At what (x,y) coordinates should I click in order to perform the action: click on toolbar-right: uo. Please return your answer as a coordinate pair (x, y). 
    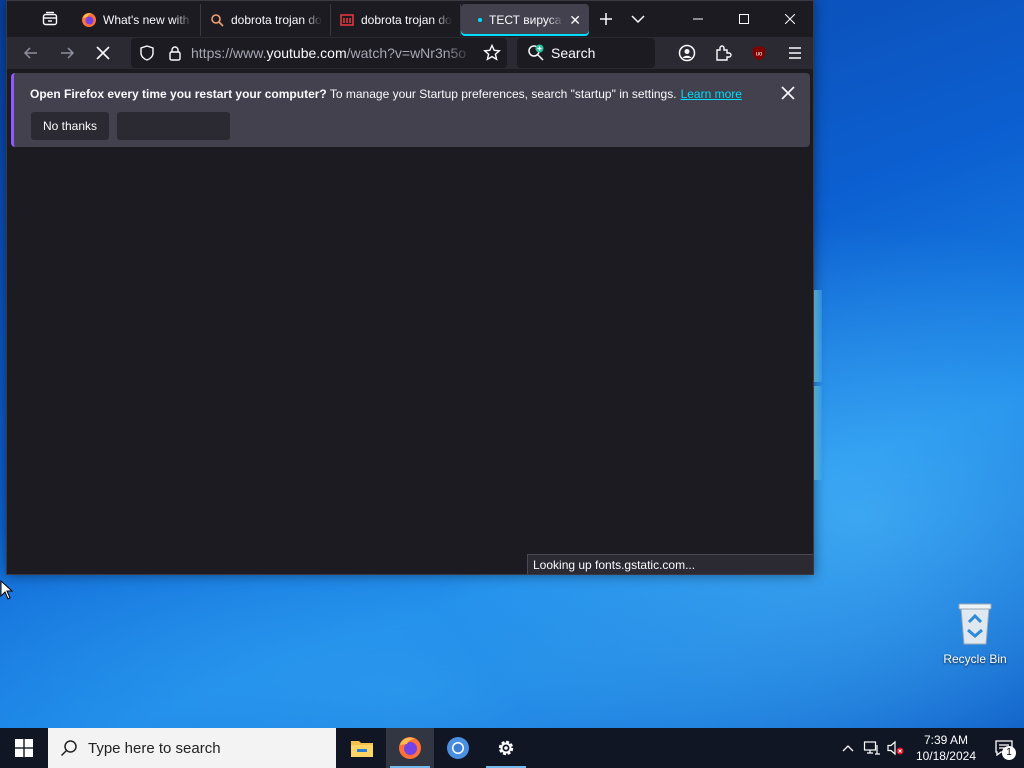
    Looking at the image, I should click on (741, 53).